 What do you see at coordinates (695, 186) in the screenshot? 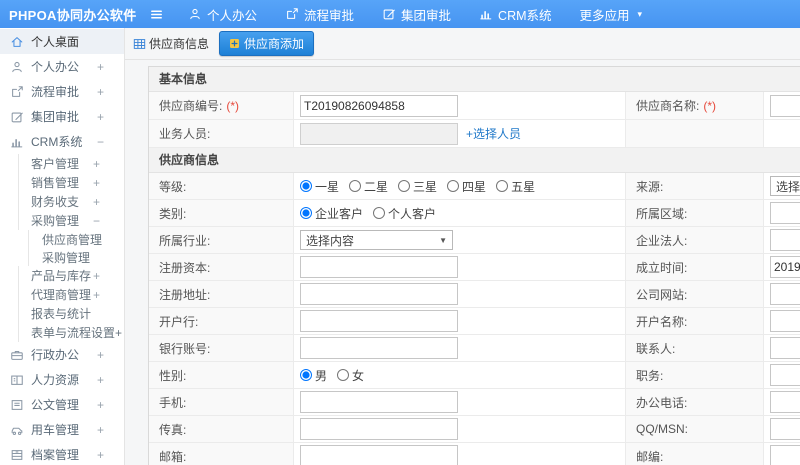
I see `source-label: 来源:` at bounding box center [695, 186].